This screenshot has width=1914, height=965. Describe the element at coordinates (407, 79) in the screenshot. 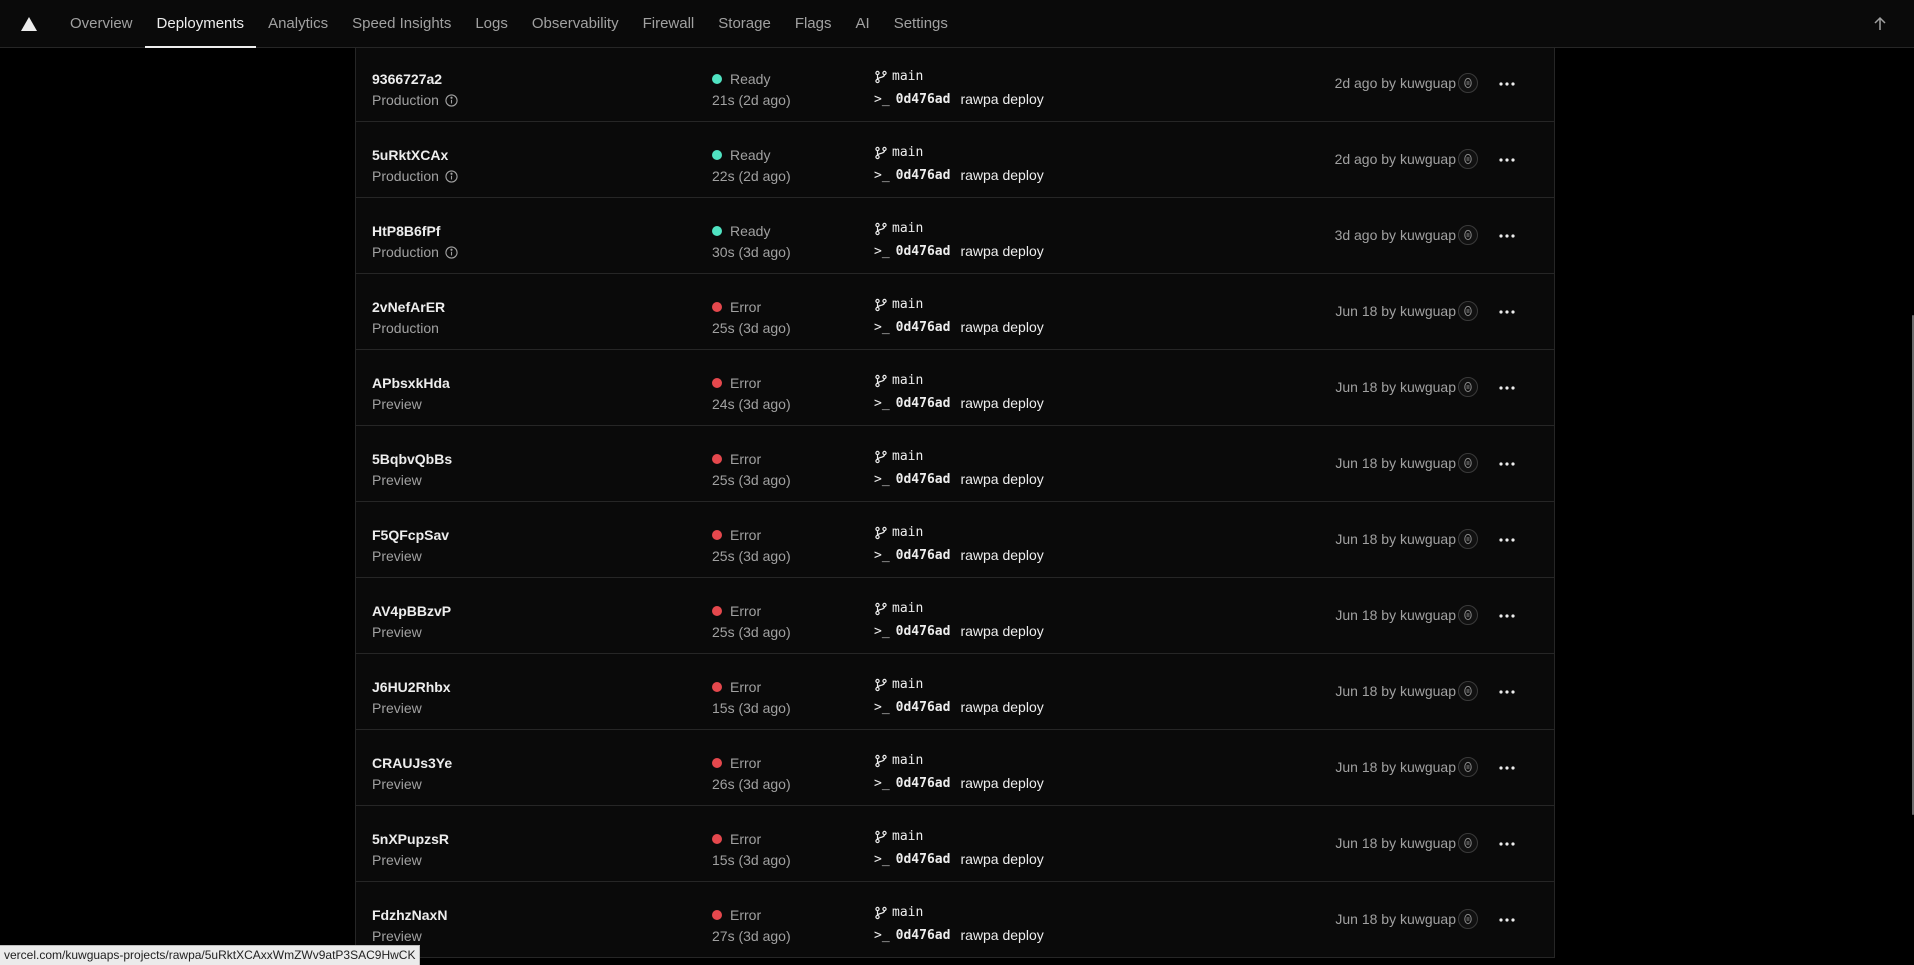

I see `deployment-id: 9366727a2` at that location.